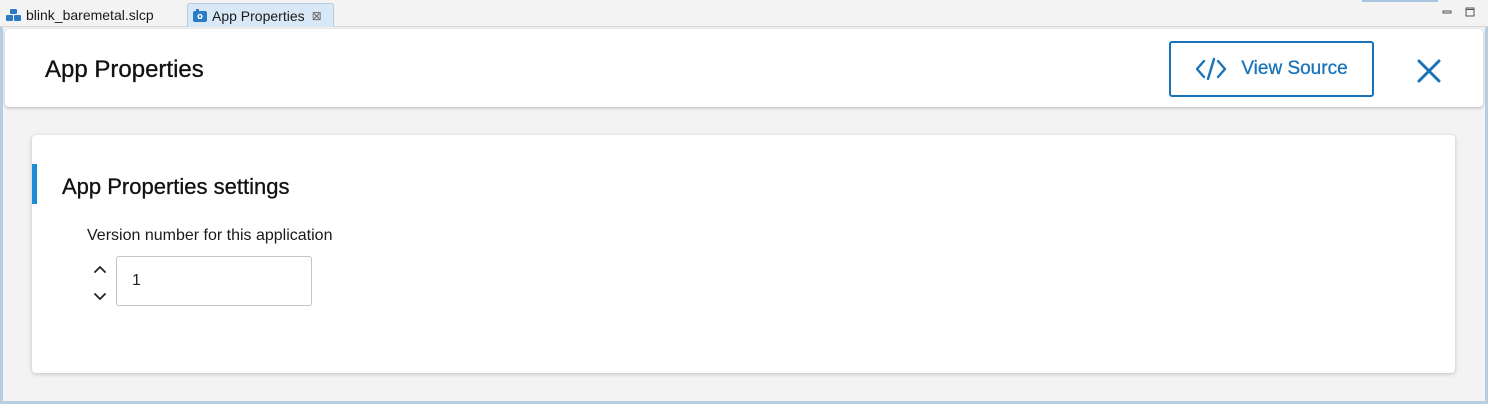 The height and width of the screenshot is (404, 1488). I want to click on page-title: App Properties, so click(124, 69).